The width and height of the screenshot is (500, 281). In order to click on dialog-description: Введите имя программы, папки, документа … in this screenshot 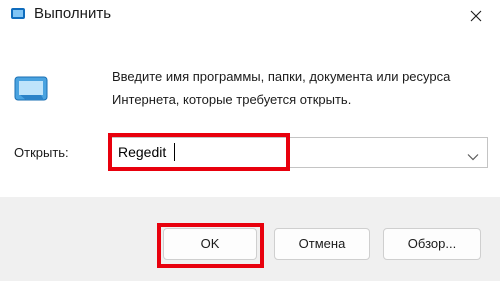, I will do `click(281, 88)`.